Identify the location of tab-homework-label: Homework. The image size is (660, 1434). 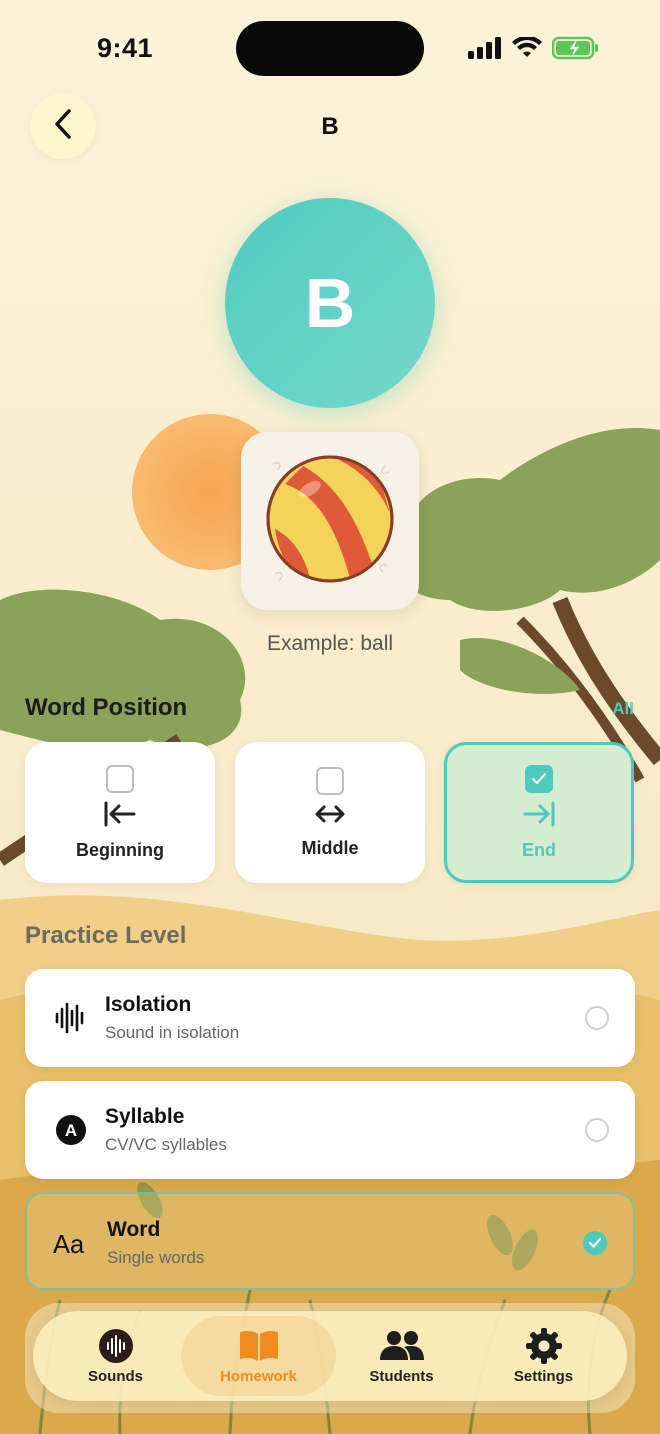
(258, 1376).